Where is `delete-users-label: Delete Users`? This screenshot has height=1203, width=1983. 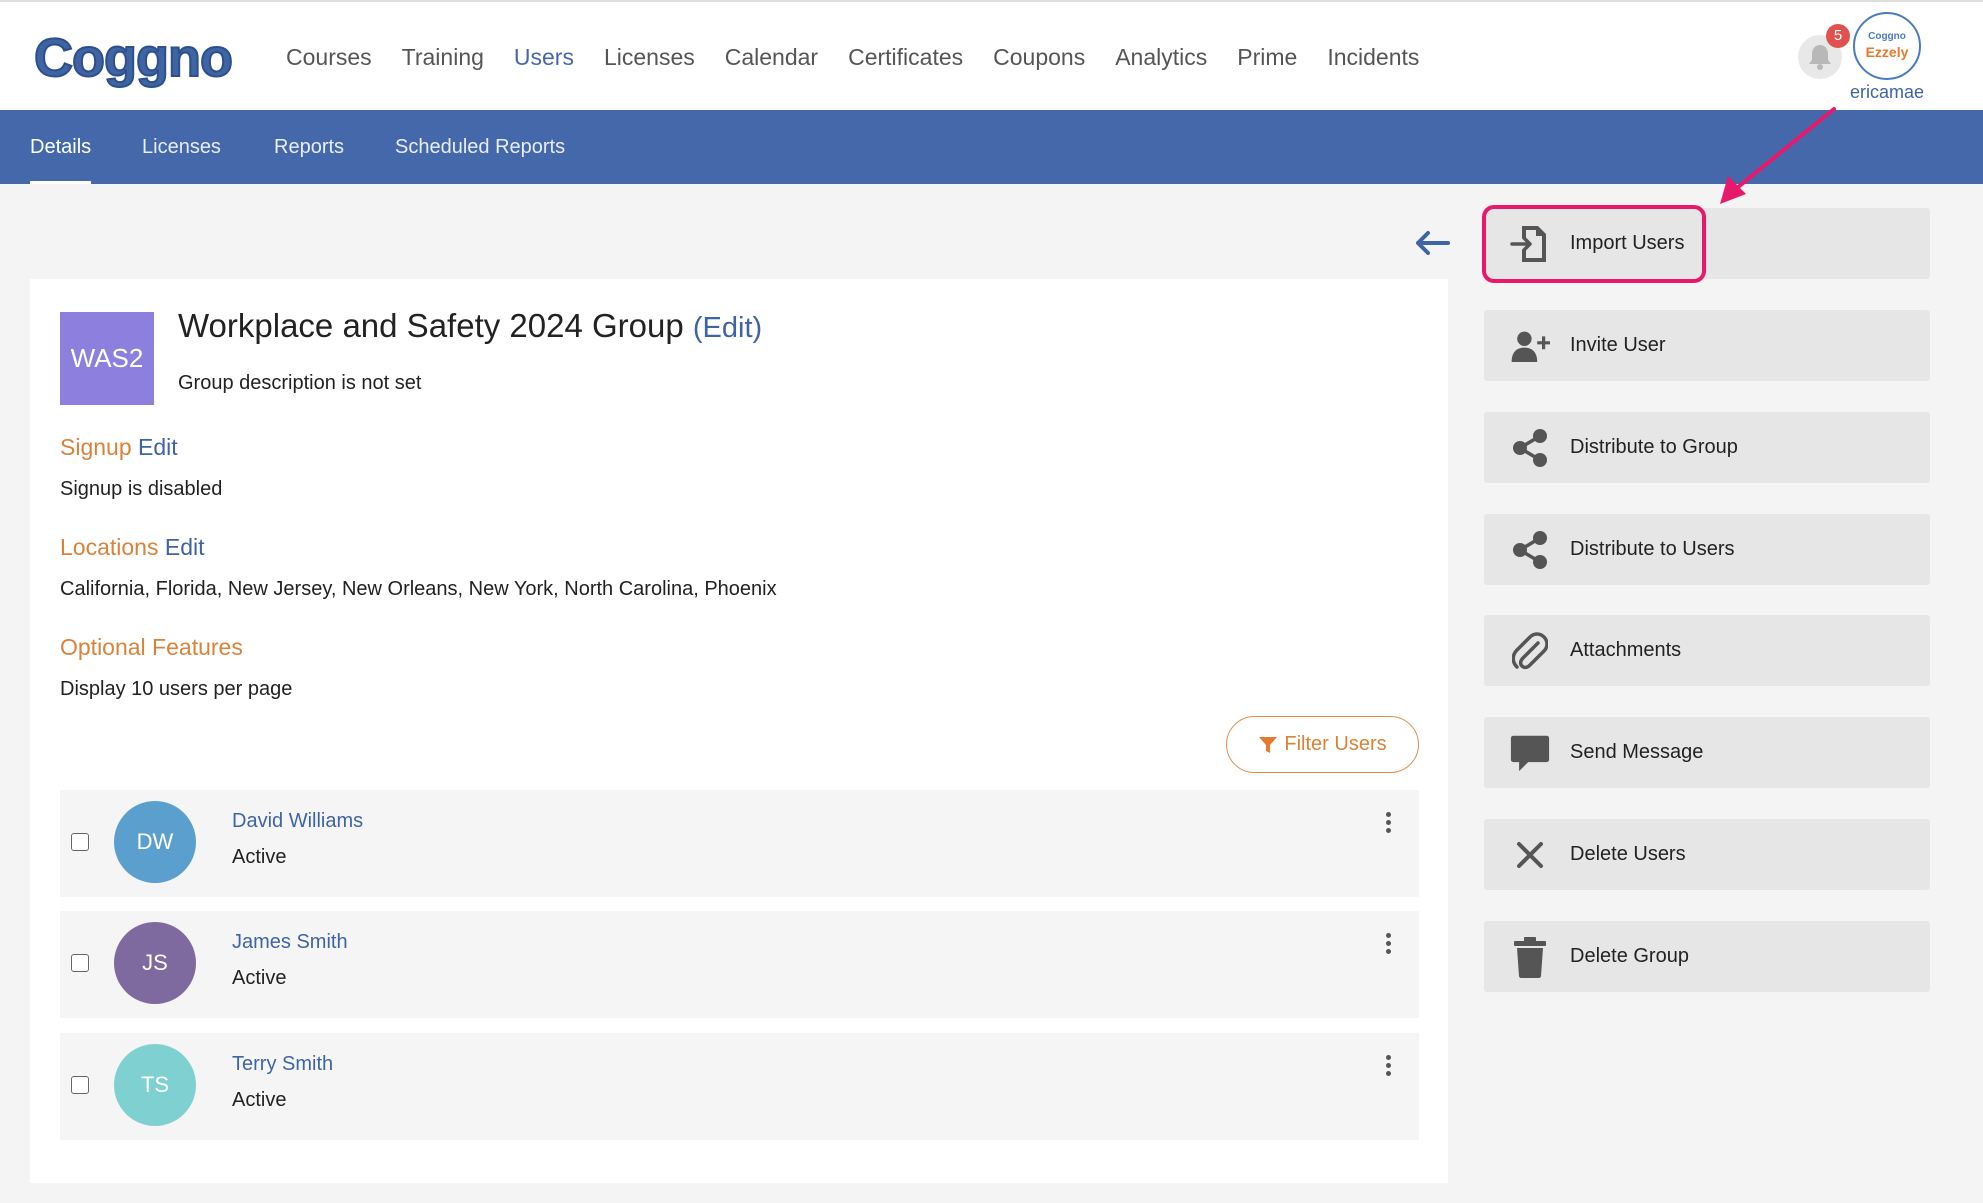 delete-users-label: Delete Users is located at coordinates (1628, 854).